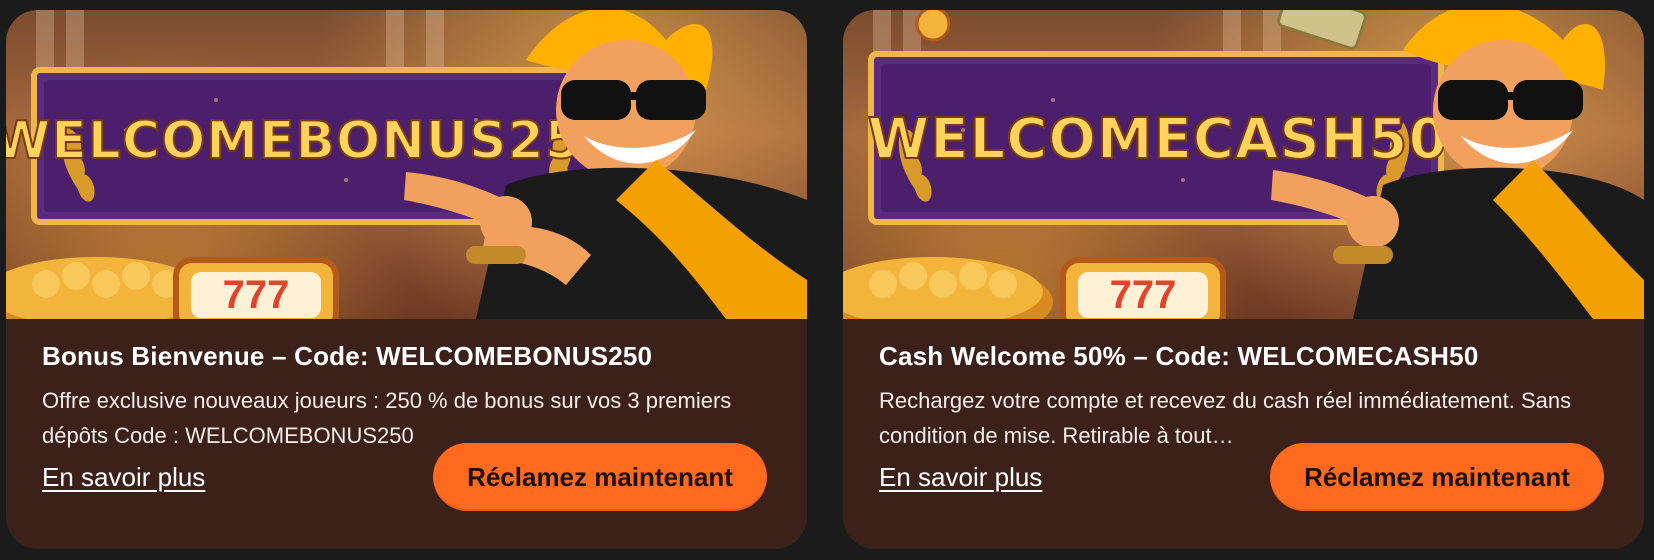 This screenshot has width=1654, height=560. What do you see at coordinates (312, 141) in the screenshot?
I see `banner-code-text: WELCOMEBONUS250` at bounding box center [312, 141].